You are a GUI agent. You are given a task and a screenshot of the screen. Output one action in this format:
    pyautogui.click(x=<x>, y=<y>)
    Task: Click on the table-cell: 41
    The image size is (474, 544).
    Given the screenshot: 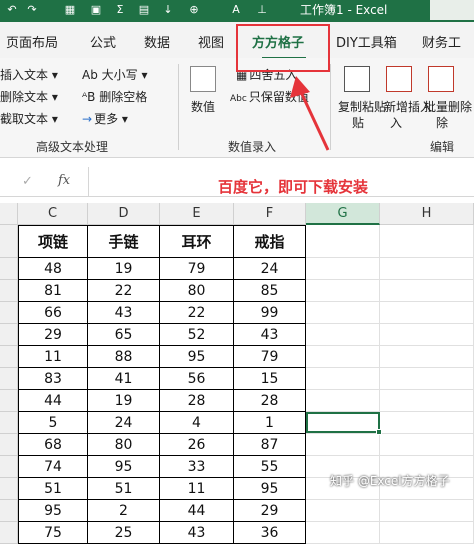 What is the action you would take?
    pyautogui.click(x=124, y=379)
    